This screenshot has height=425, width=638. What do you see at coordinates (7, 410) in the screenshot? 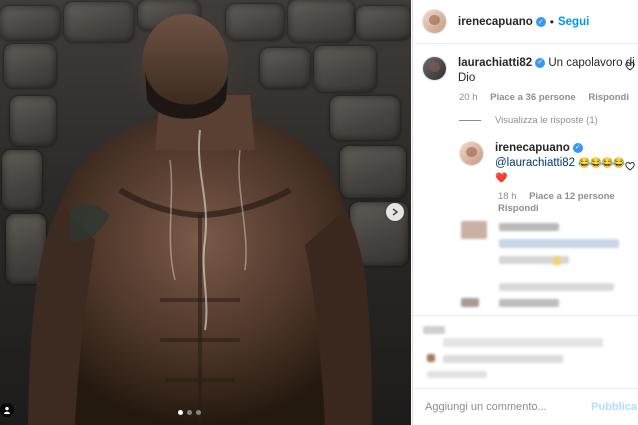
I see `user-tag-icon` at bounding box center [7, 410].